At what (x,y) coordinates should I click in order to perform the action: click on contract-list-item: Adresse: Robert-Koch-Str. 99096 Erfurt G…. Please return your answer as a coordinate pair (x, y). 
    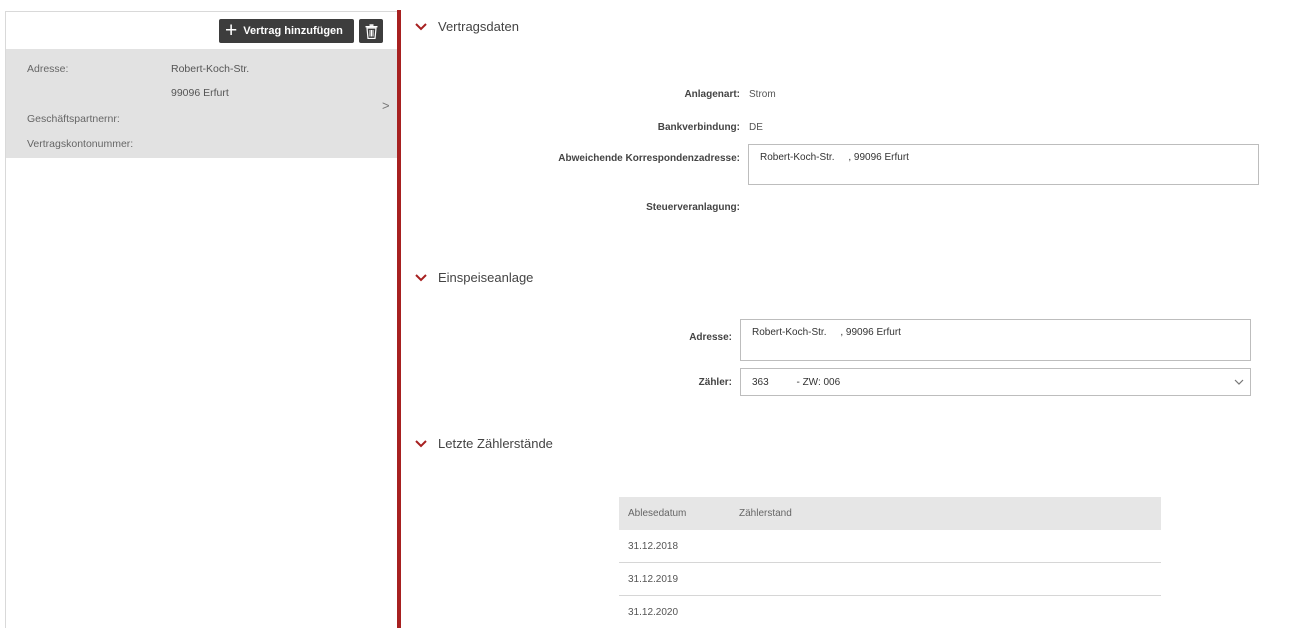
    Looking at the image, I should click on (201, 103).